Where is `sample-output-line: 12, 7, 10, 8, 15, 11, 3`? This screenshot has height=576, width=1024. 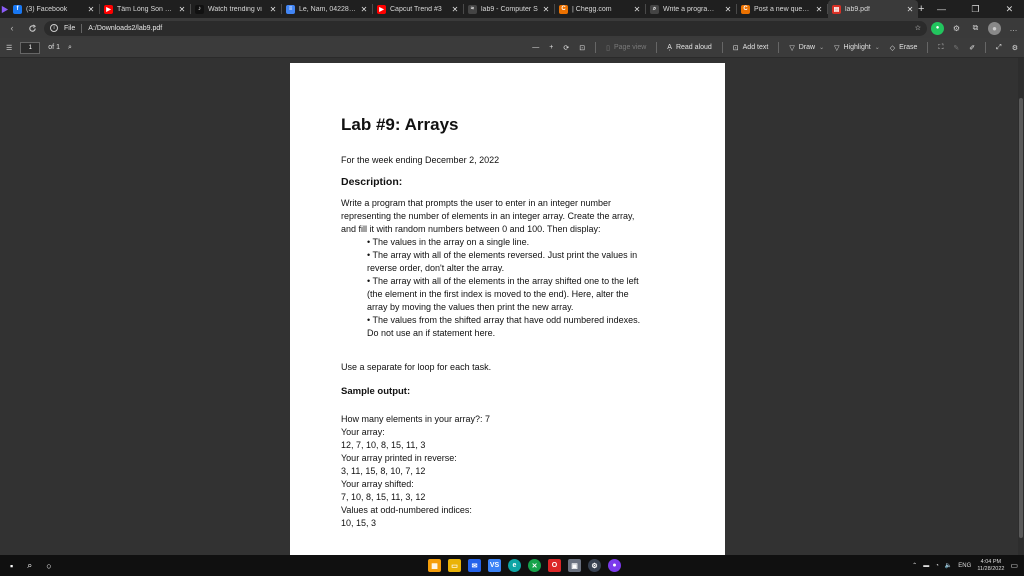 sample-output-line: 12, 7, 10, 8, 15, 11, 3 is located at coordinates (383, 445).